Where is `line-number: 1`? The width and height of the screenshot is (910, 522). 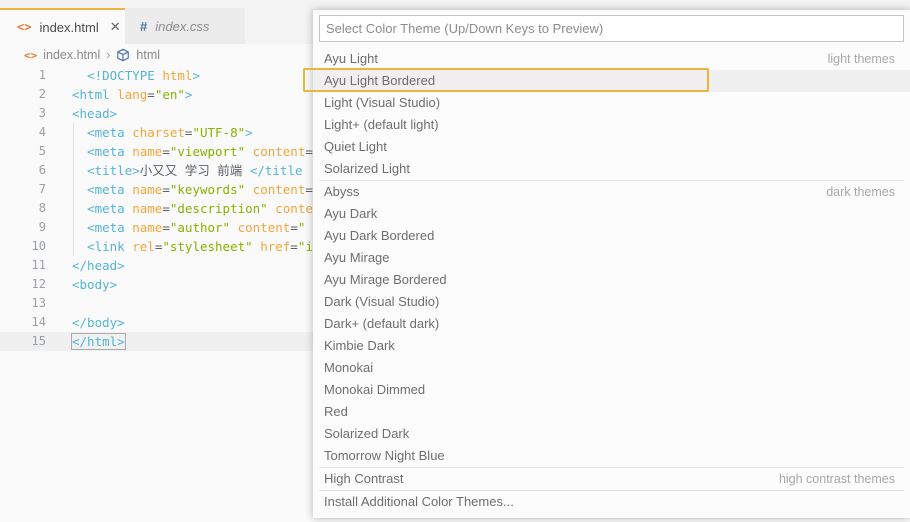
line-number: 1 is located at coordinates (42, 75).